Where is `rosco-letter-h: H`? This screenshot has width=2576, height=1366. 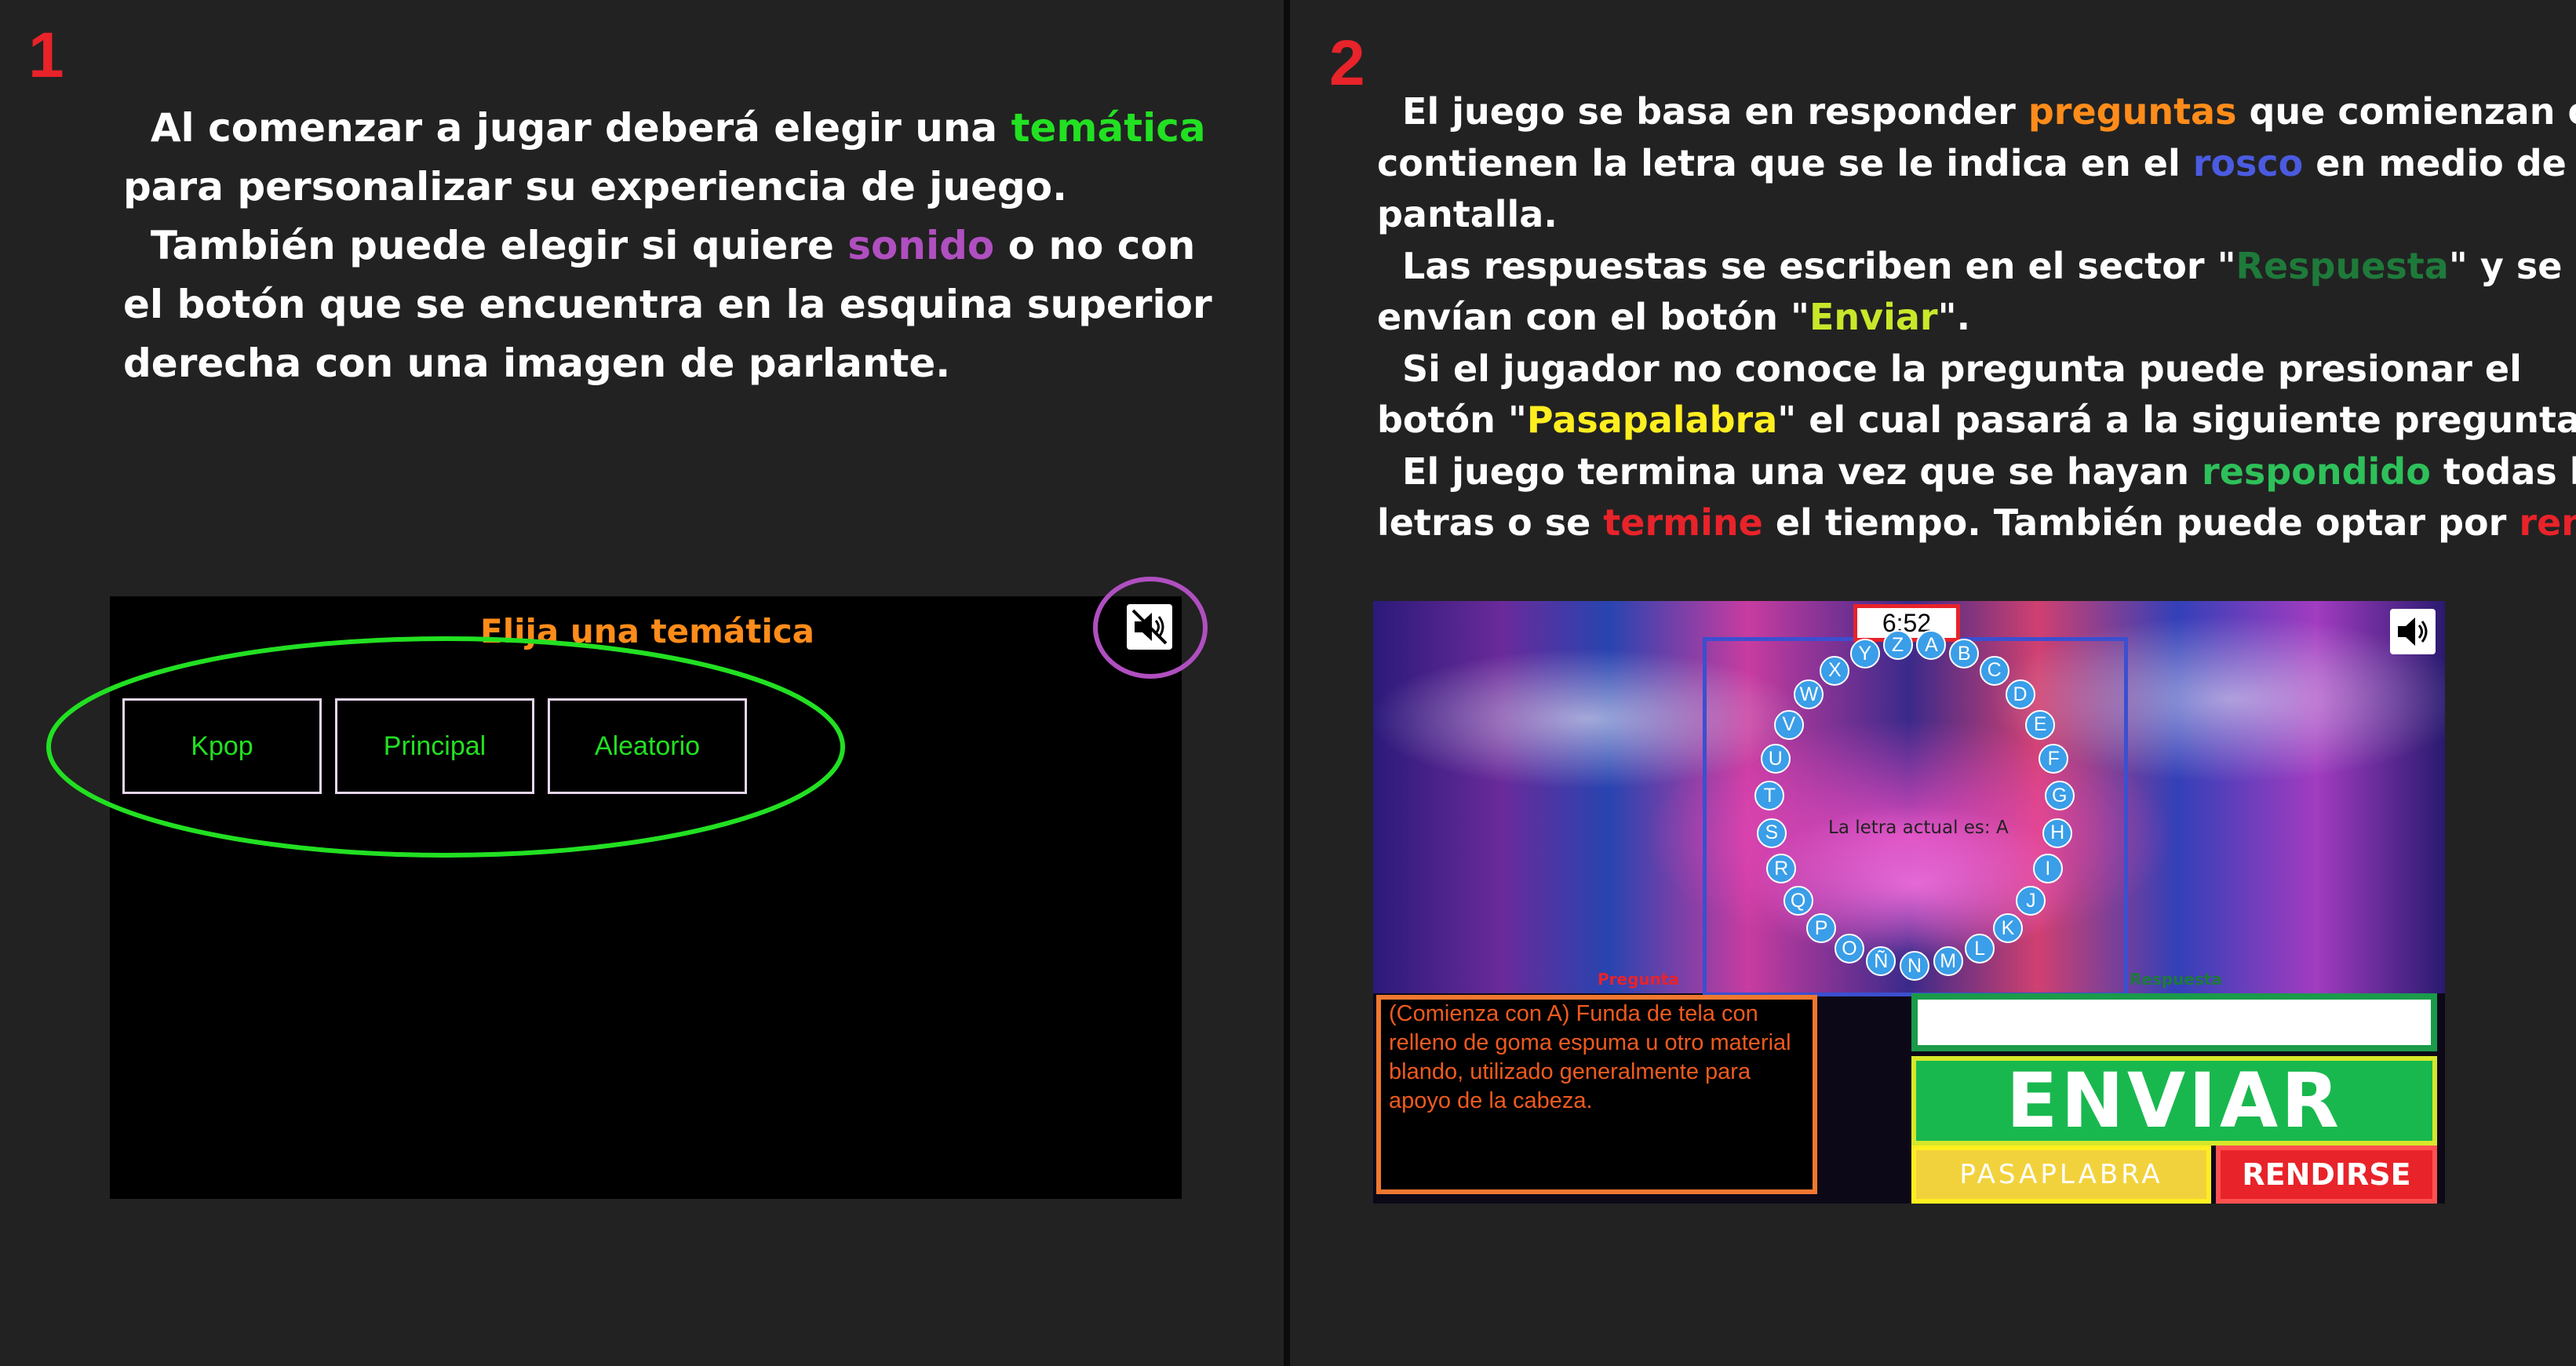
rosco-letter-h: H is located at coordinates (2057, 833).